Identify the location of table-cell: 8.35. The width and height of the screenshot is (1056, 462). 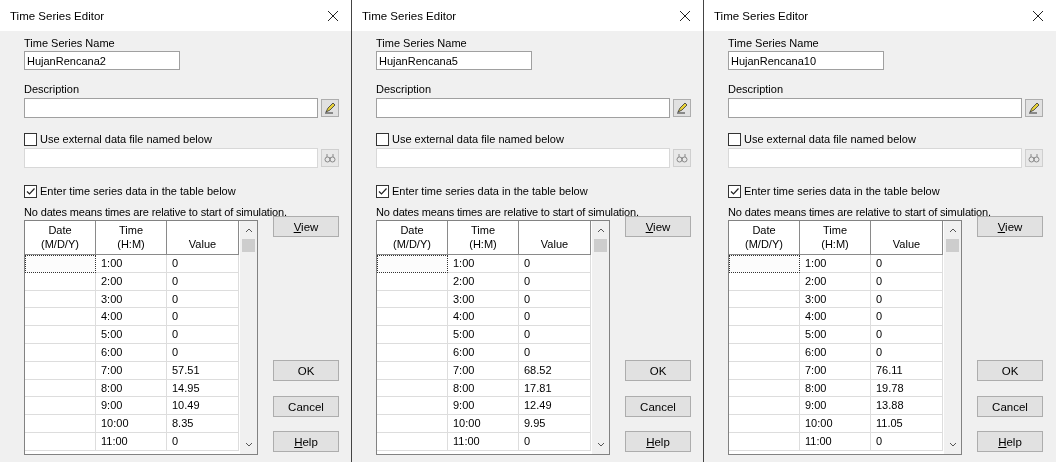
(203, 424).